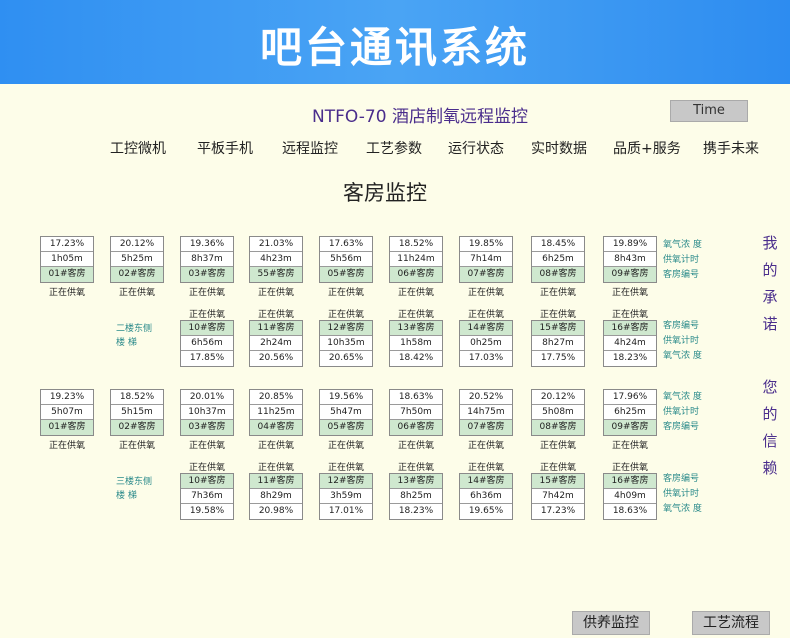 Image resolution: width=790 pixels, height=638 pixels. I want to click on room-number: 12#客房, so click(346, 328).